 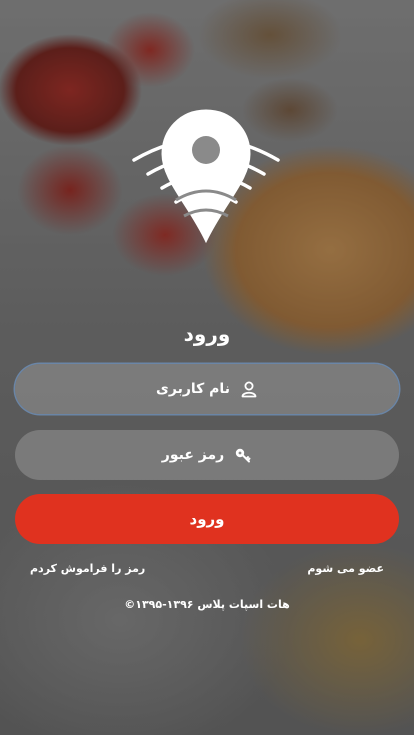 I want to click on forgot-password-link: رمز را فراموش کردم, so click(x=87, y=568).